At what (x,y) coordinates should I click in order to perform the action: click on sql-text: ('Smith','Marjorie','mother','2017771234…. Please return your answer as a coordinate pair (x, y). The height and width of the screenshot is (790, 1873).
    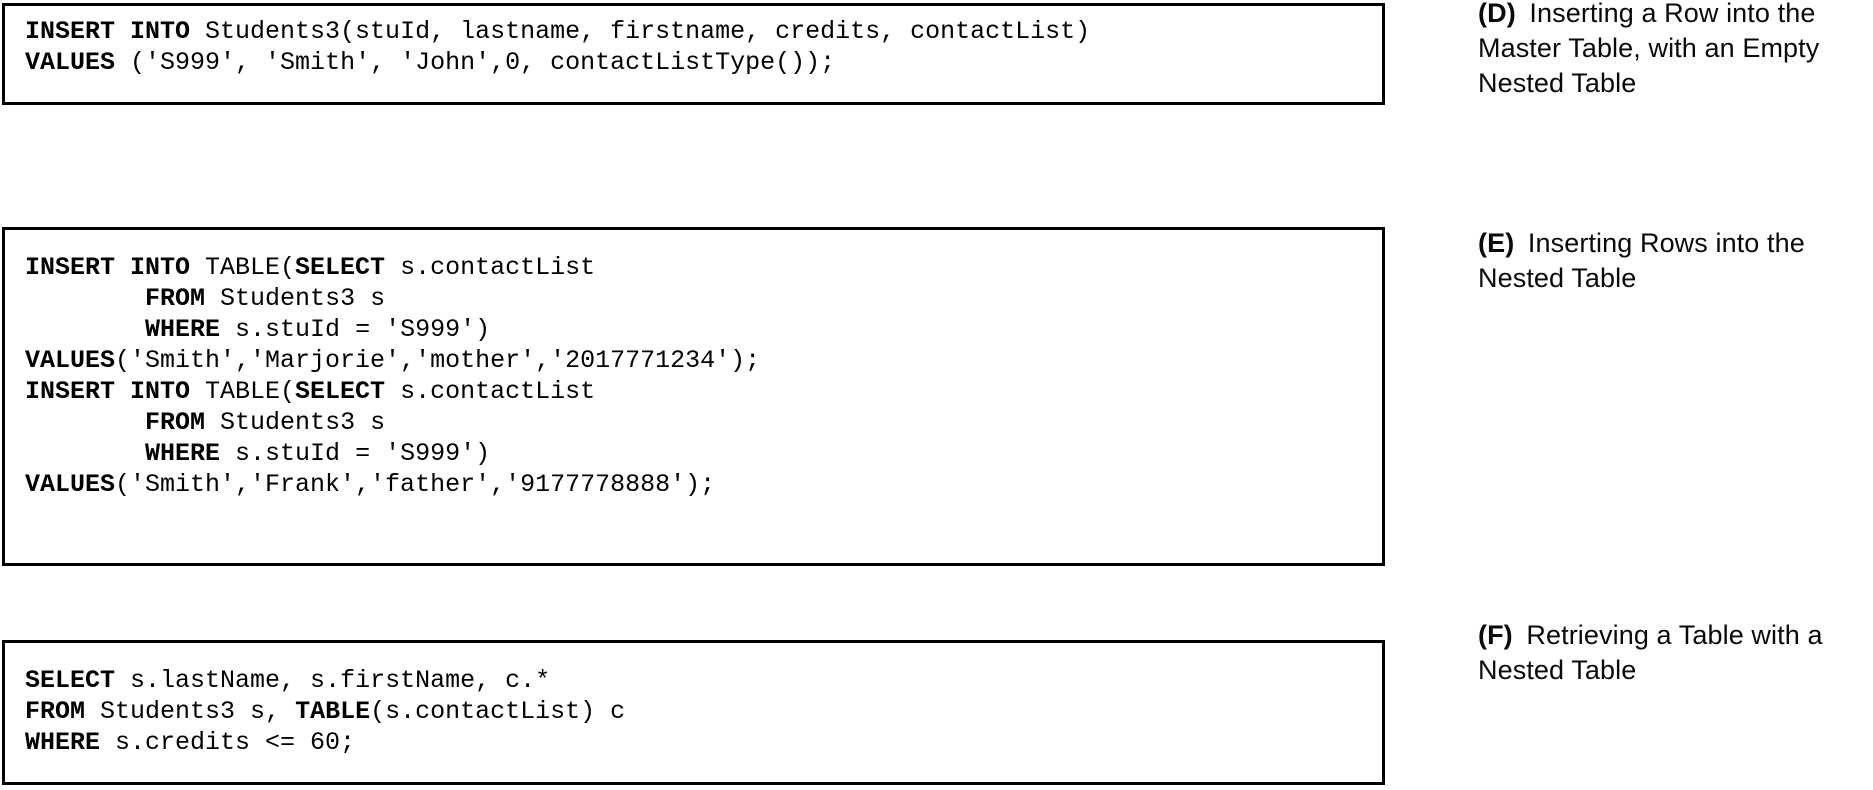
    Looking at the image, I should click on (438, 360).